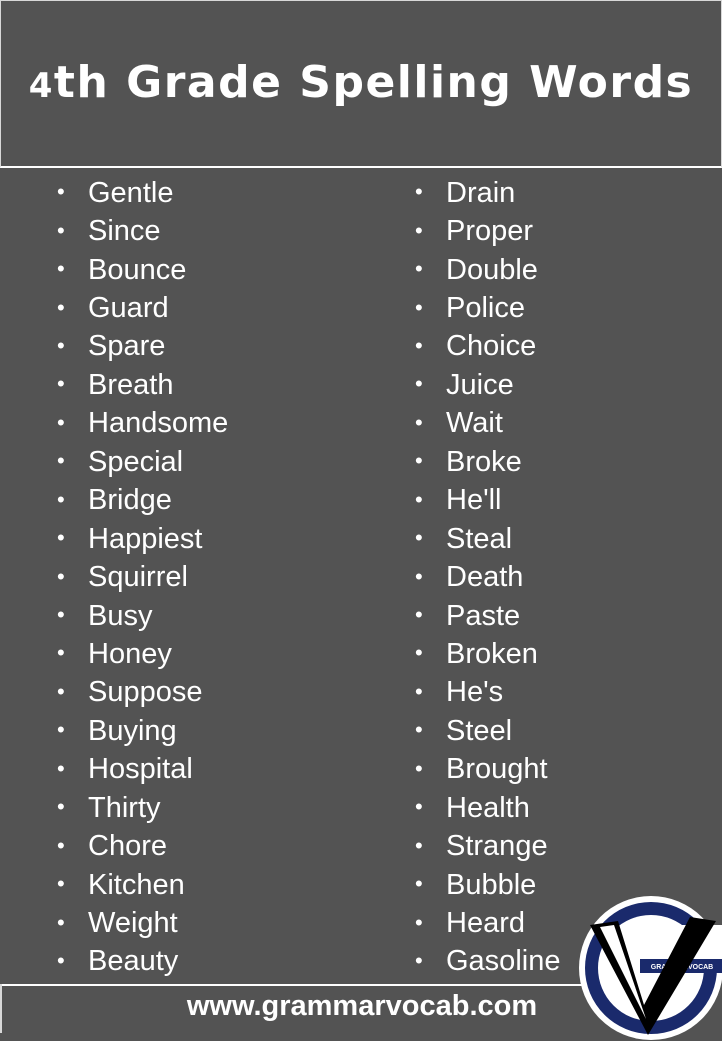  What do you see at coordinates (487, 654) in the screenshot?
I see `word-item: • Broken` at bounding box center [487, 654].